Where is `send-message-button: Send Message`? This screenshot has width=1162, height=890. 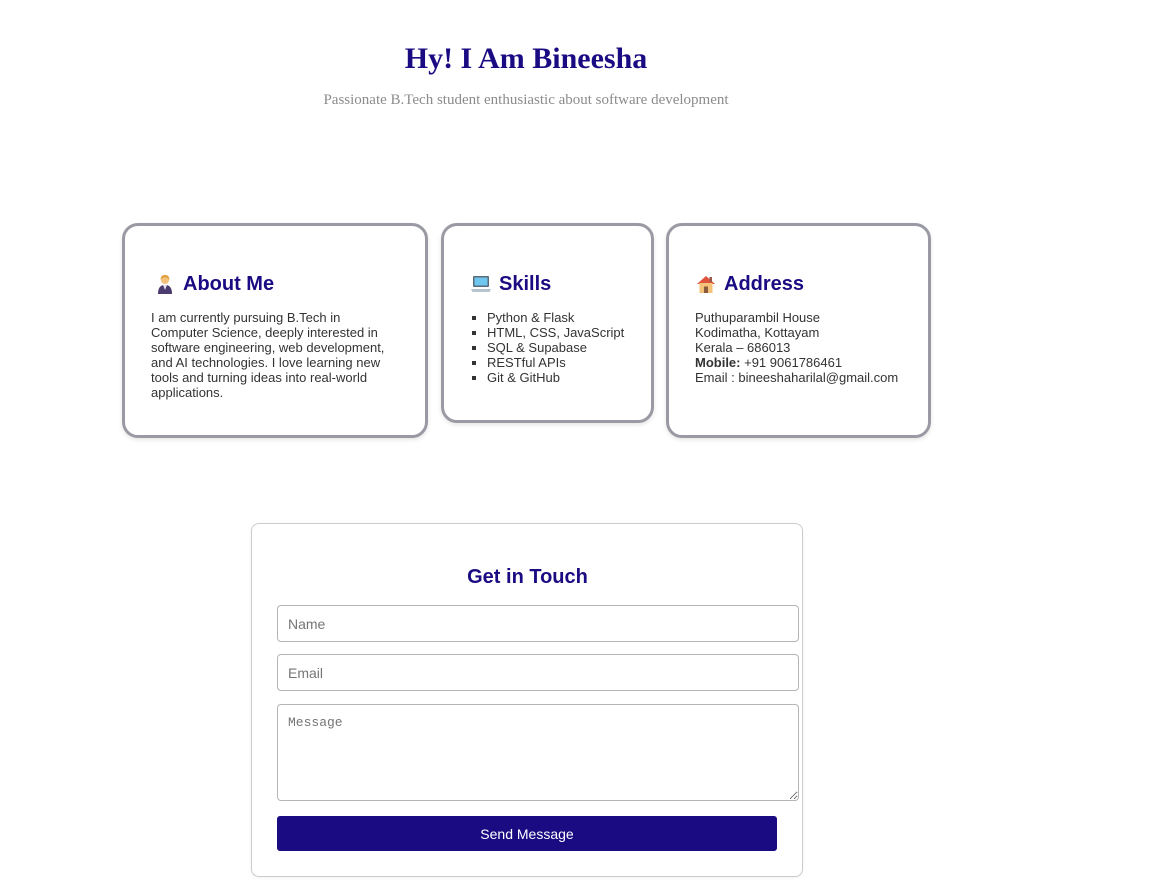
send-message-button: Send Message is located at coordinates (527, 833).